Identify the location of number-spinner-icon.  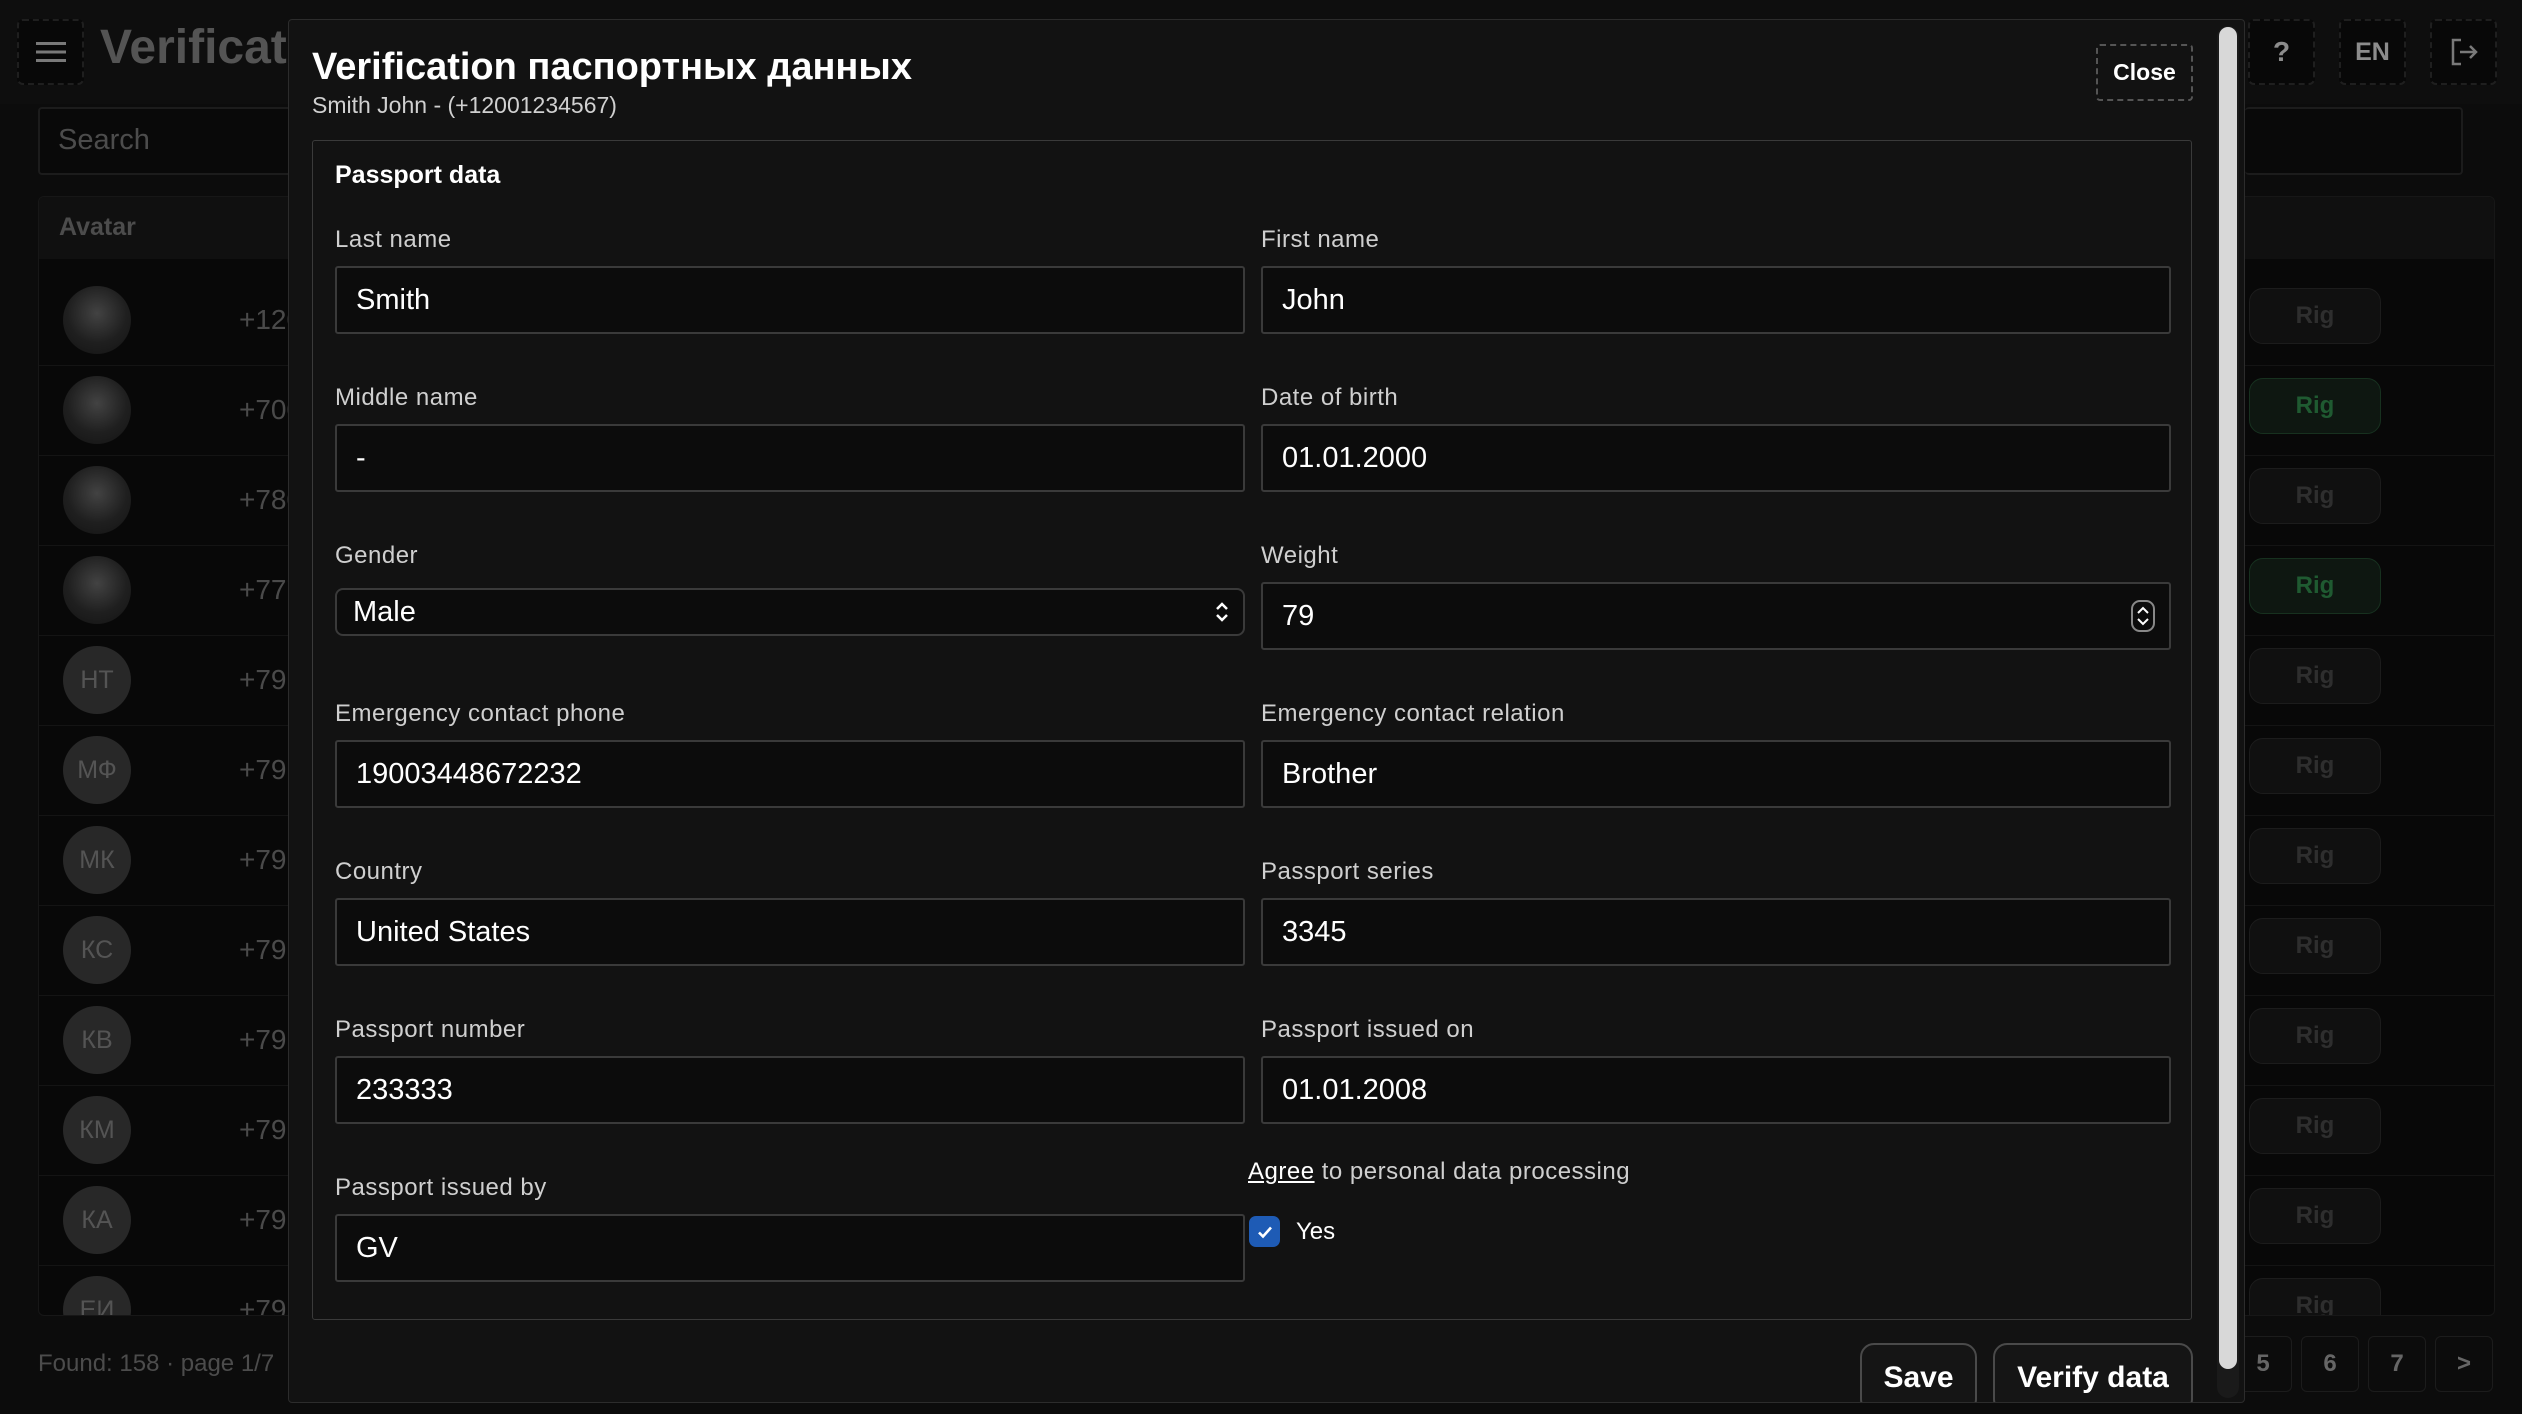
(2143, 616).